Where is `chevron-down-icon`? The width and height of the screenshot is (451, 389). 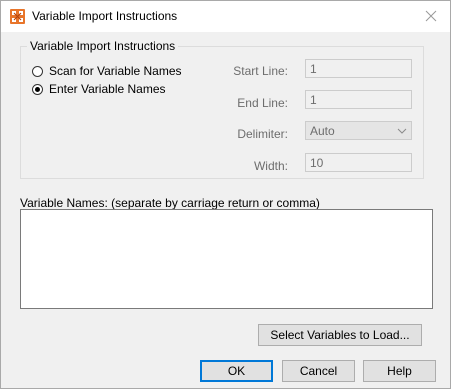
chevron-down-icon is located at coordinates (402, 131).